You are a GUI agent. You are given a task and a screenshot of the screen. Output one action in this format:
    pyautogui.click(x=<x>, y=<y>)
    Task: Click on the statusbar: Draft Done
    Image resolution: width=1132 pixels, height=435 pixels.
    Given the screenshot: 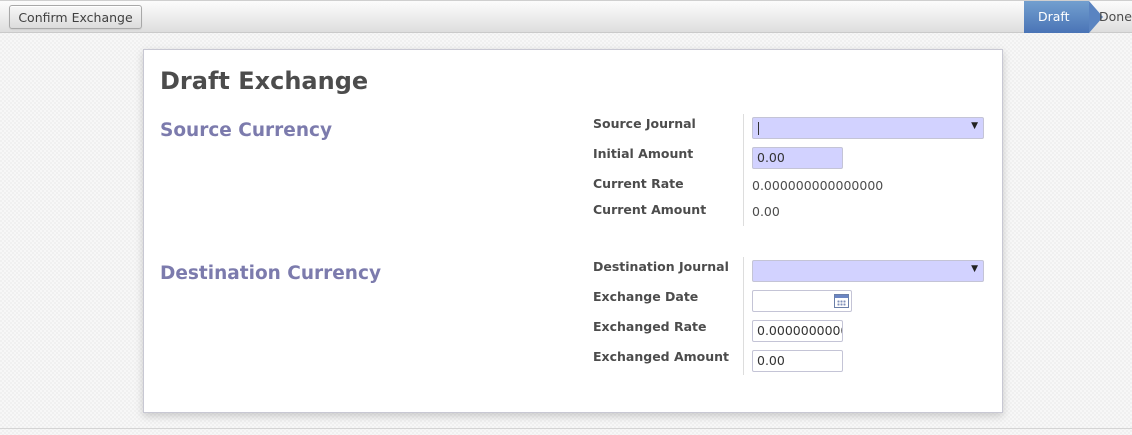 What is the action you would take?
    pyautogui.click(x=1078, y=17)
    